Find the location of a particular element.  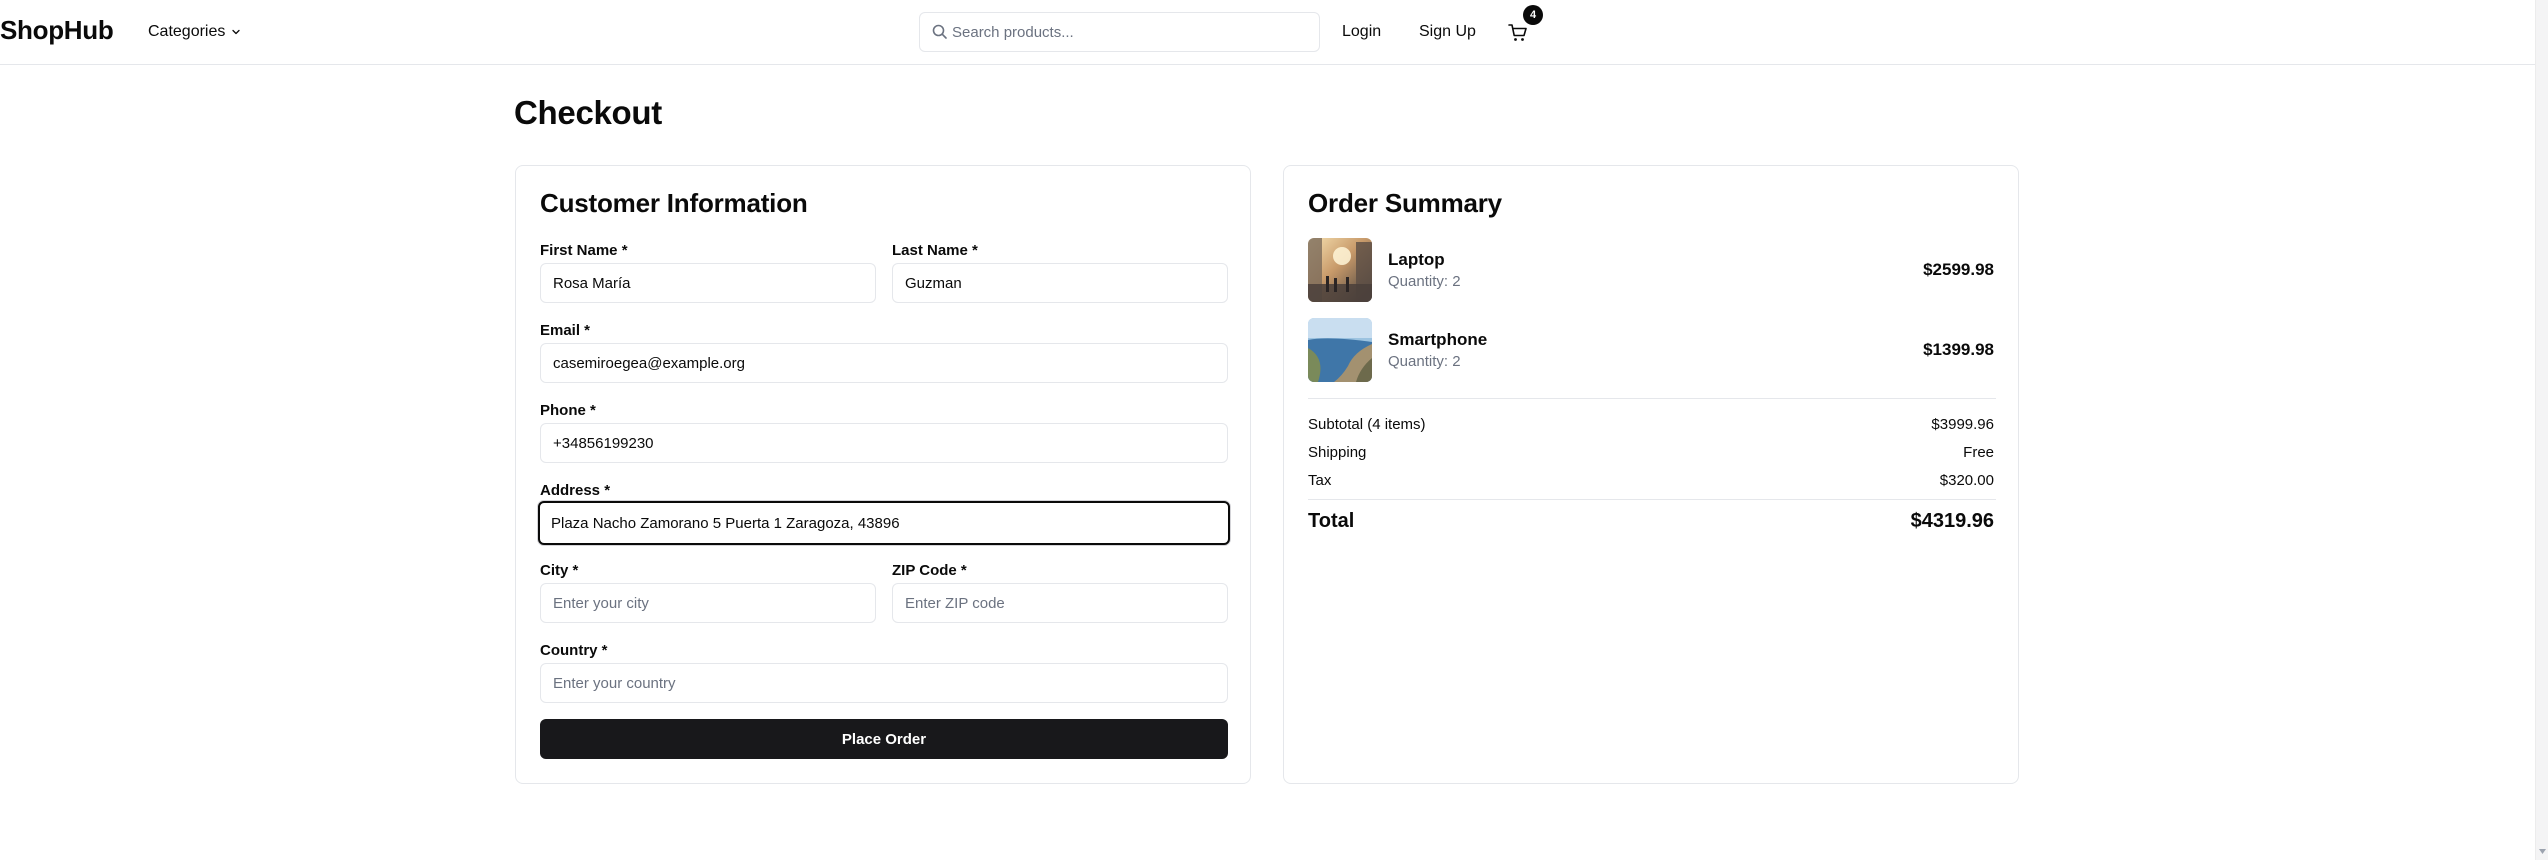

chevron-down-icon is located at coordinates (236, 32).